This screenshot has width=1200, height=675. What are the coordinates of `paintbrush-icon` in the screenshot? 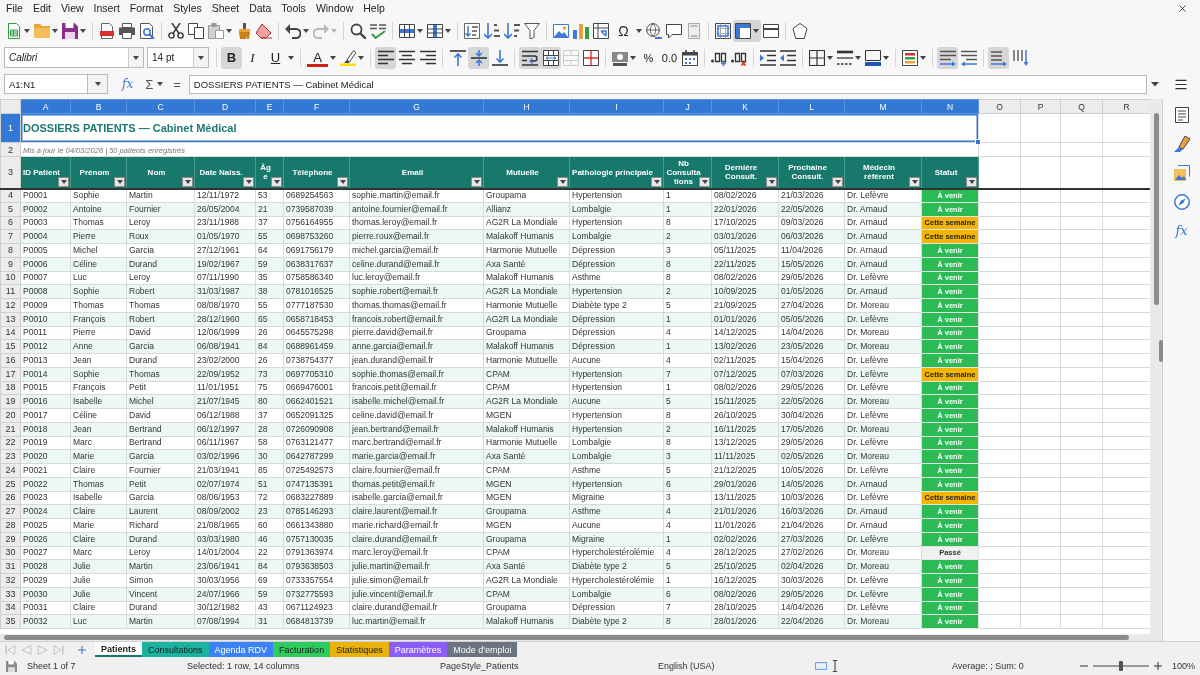 It's located at (244, 30).